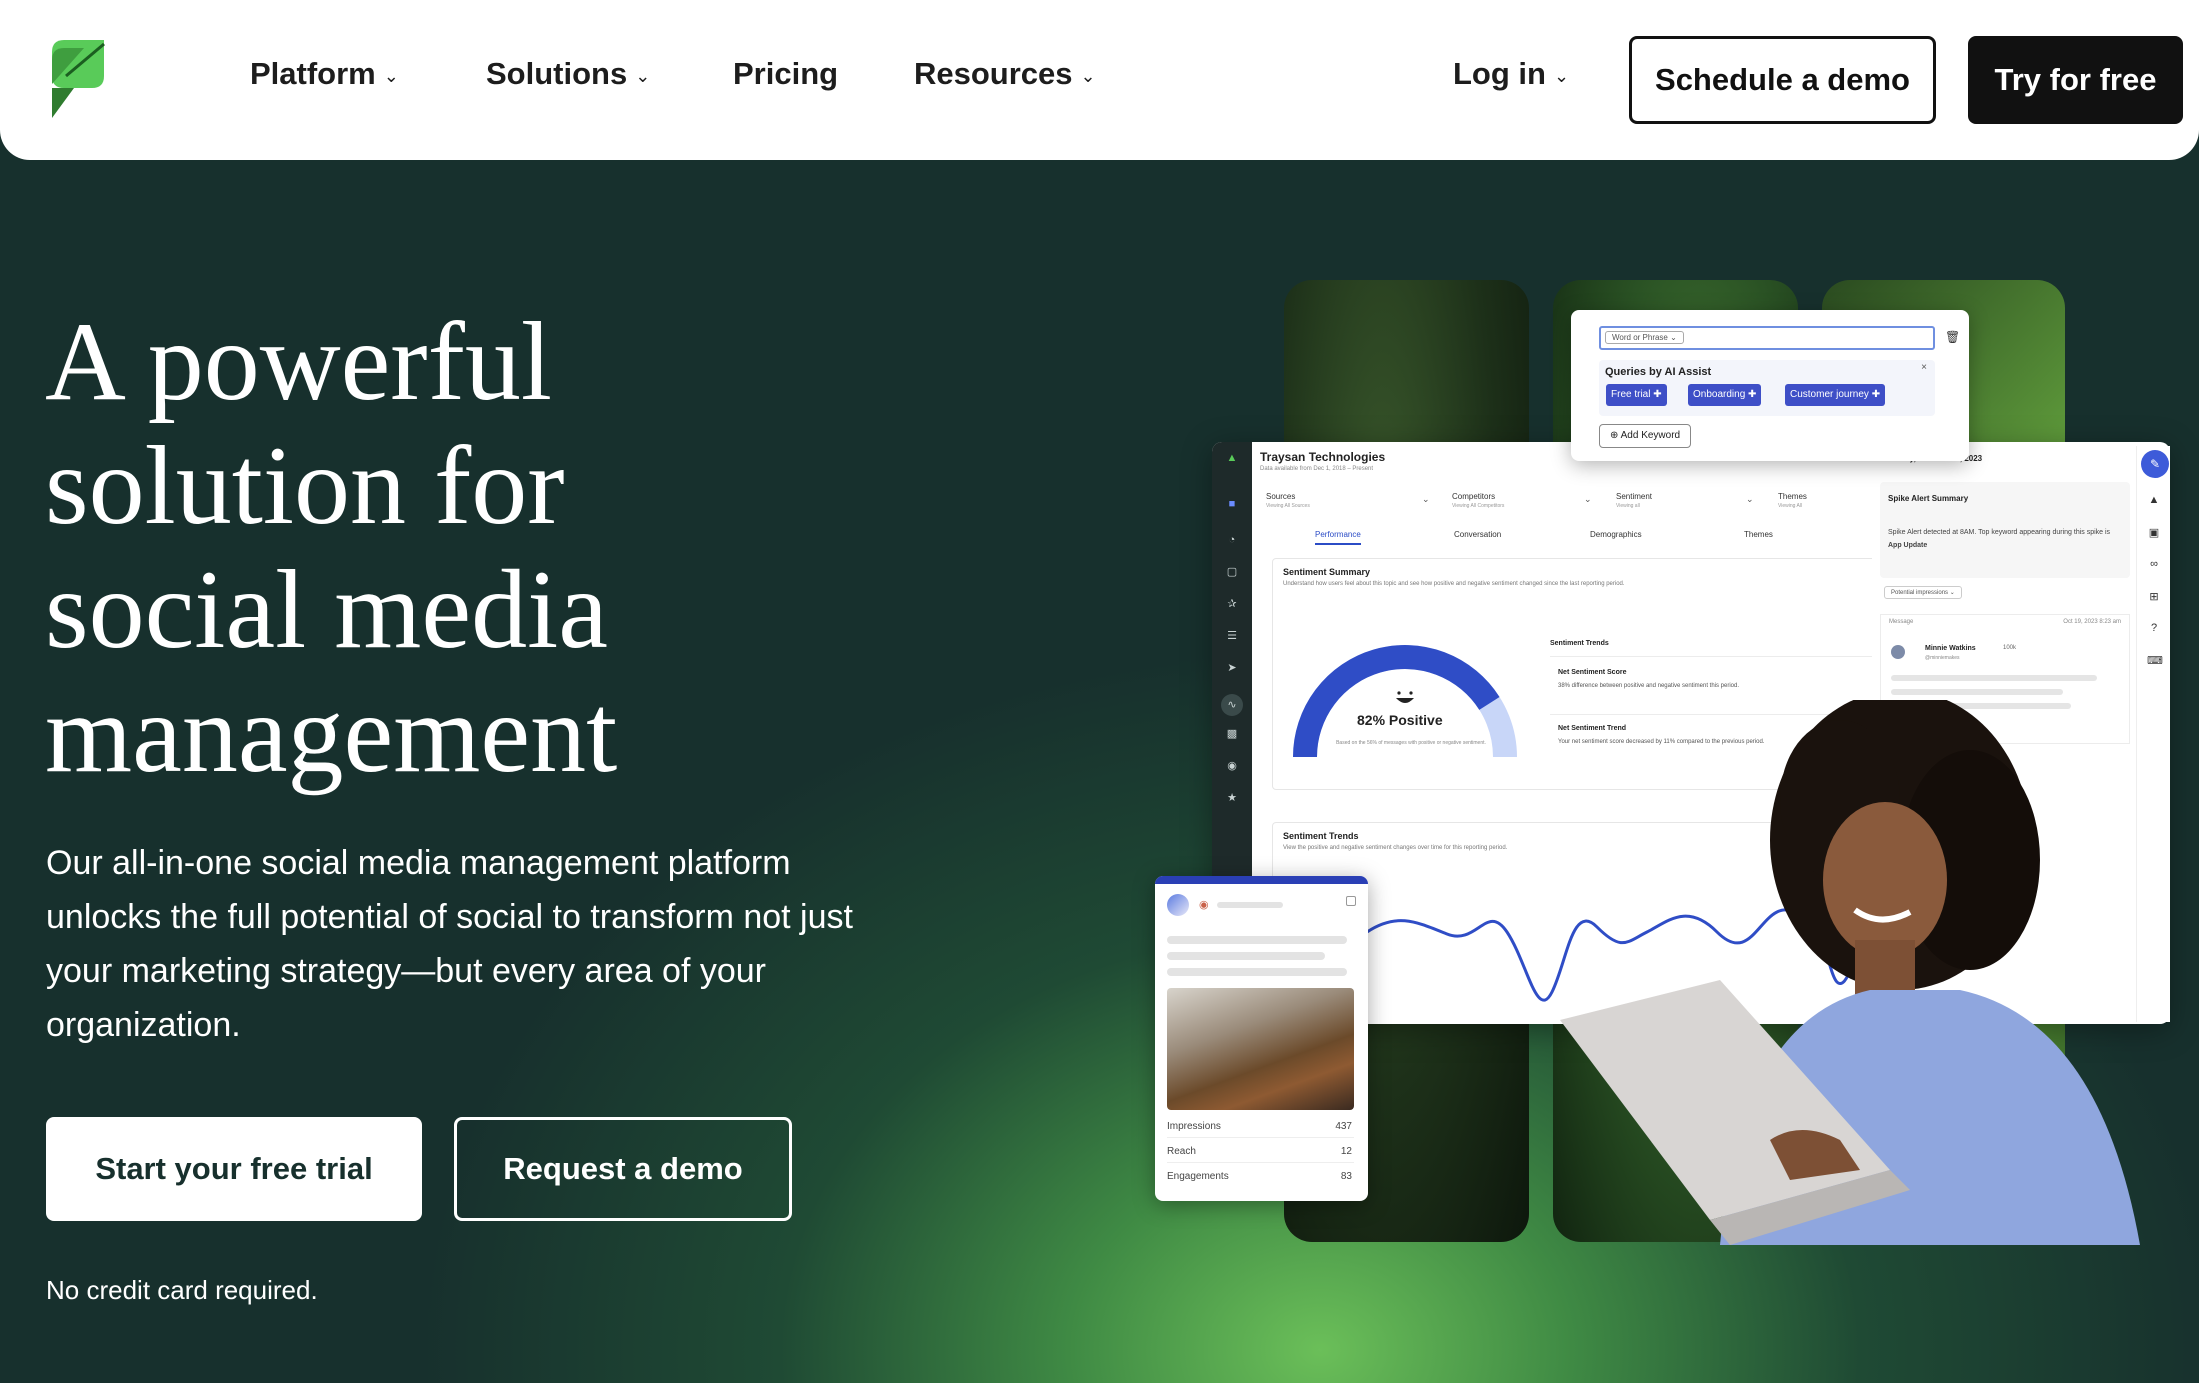 The width and height of the screenshot is (2199, 1383). What do you see at coordinates (1901, 622) in the screenshot?
I see `message-label: Message` at bounding box center [1901, 622].